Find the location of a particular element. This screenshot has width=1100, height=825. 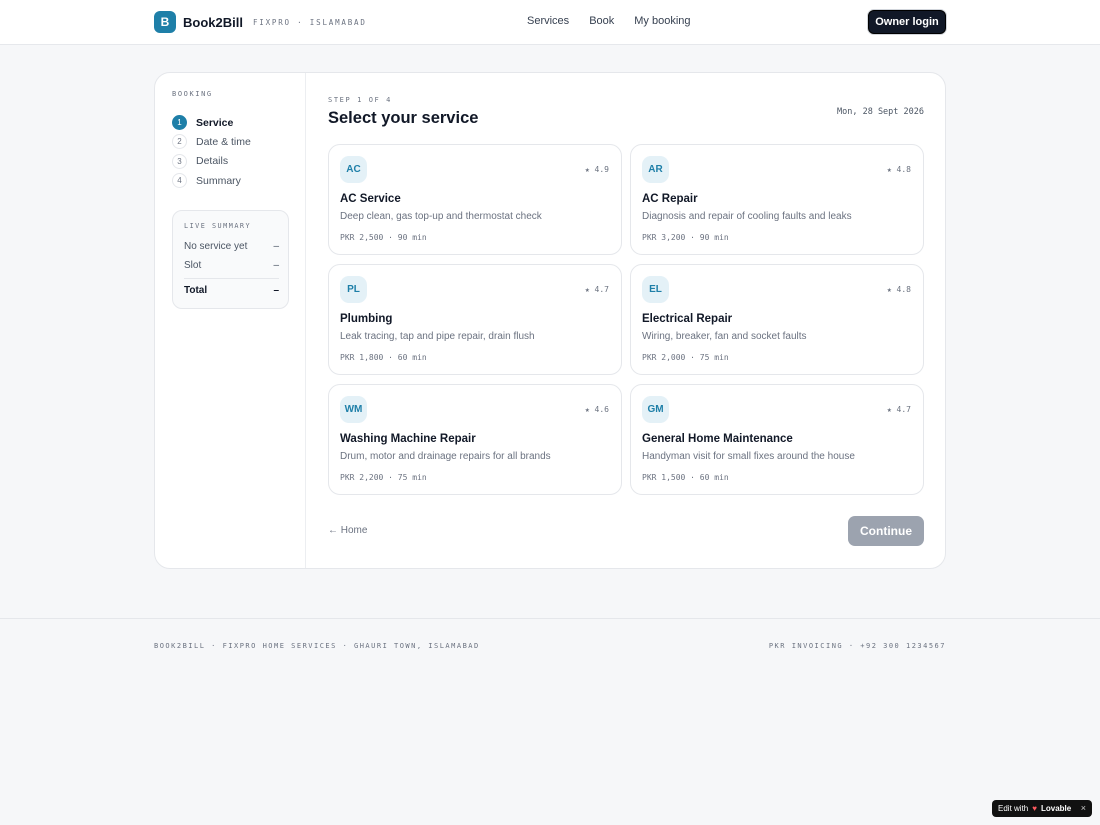

service-price-duration: PKR 2,000 · 75 min is located at coordinates (685, 357).